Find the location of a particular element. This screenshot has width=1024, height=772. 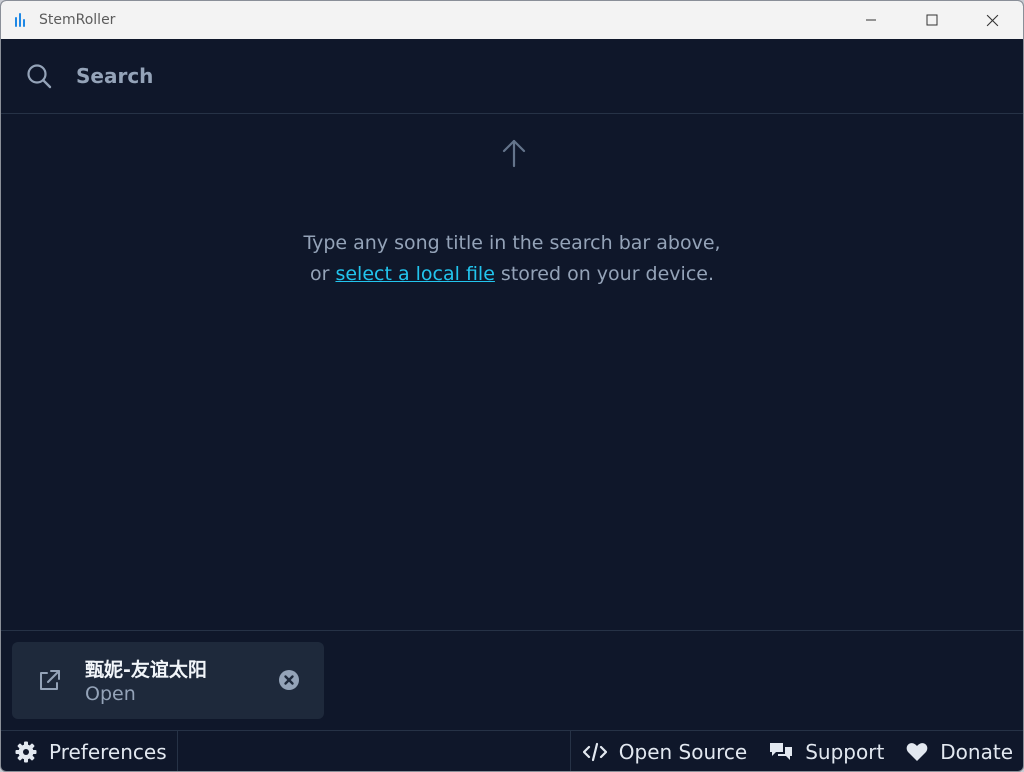

window-controls is located at coordinates (931, 20).